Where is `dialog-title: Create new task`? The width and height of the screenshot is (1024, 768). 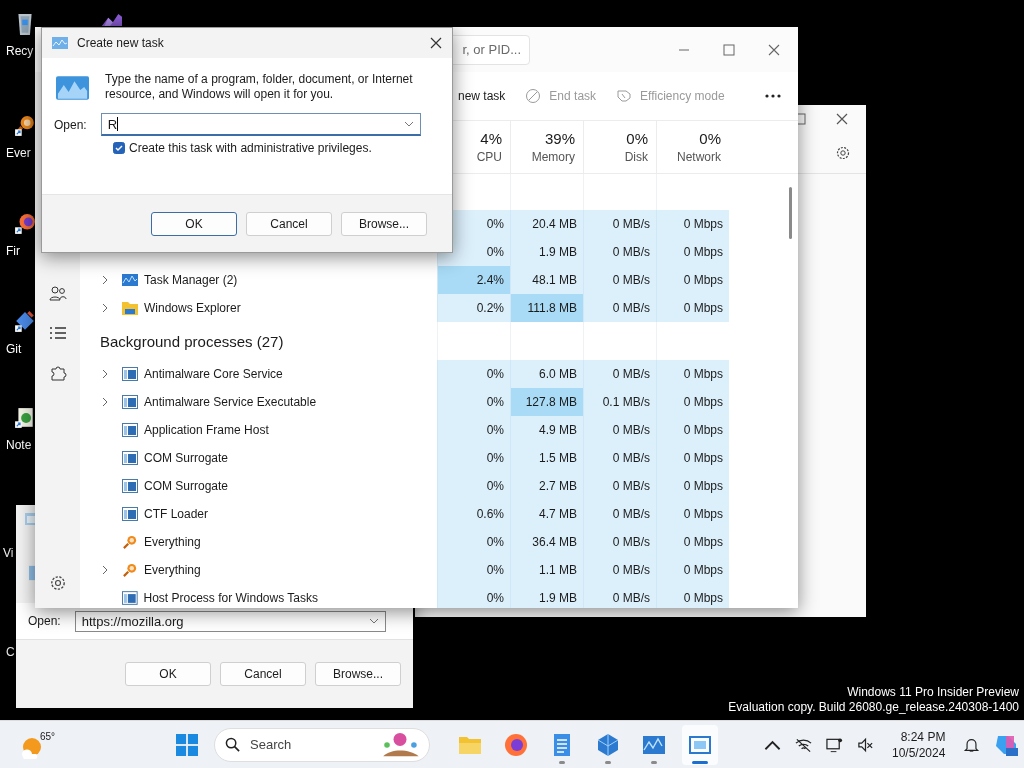
dialog-title: Create new task is located at coordinates (120, 43).